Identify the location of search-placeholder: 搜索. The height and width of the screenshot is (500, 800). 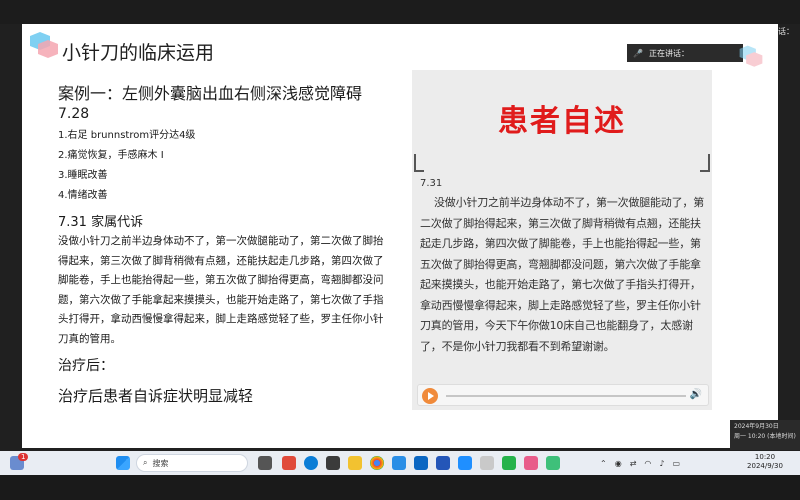
(160, 463).